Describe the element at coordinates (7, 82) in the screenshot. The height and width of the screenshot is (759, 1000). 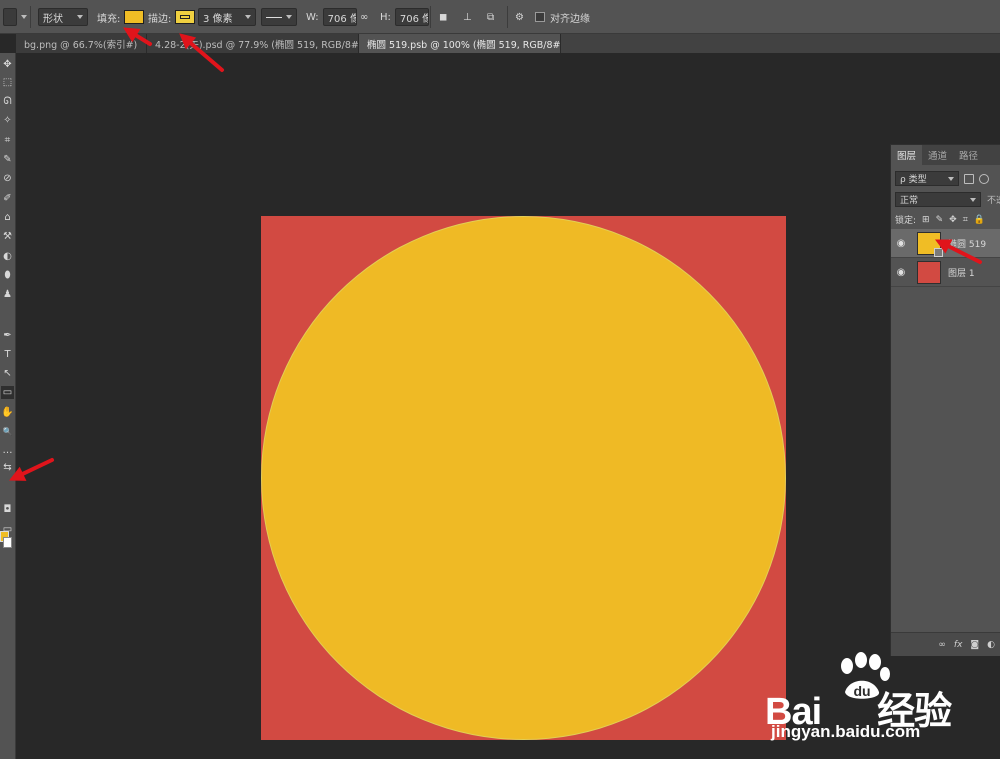
I see `marquee-tool-icon: ⬚` at that location.